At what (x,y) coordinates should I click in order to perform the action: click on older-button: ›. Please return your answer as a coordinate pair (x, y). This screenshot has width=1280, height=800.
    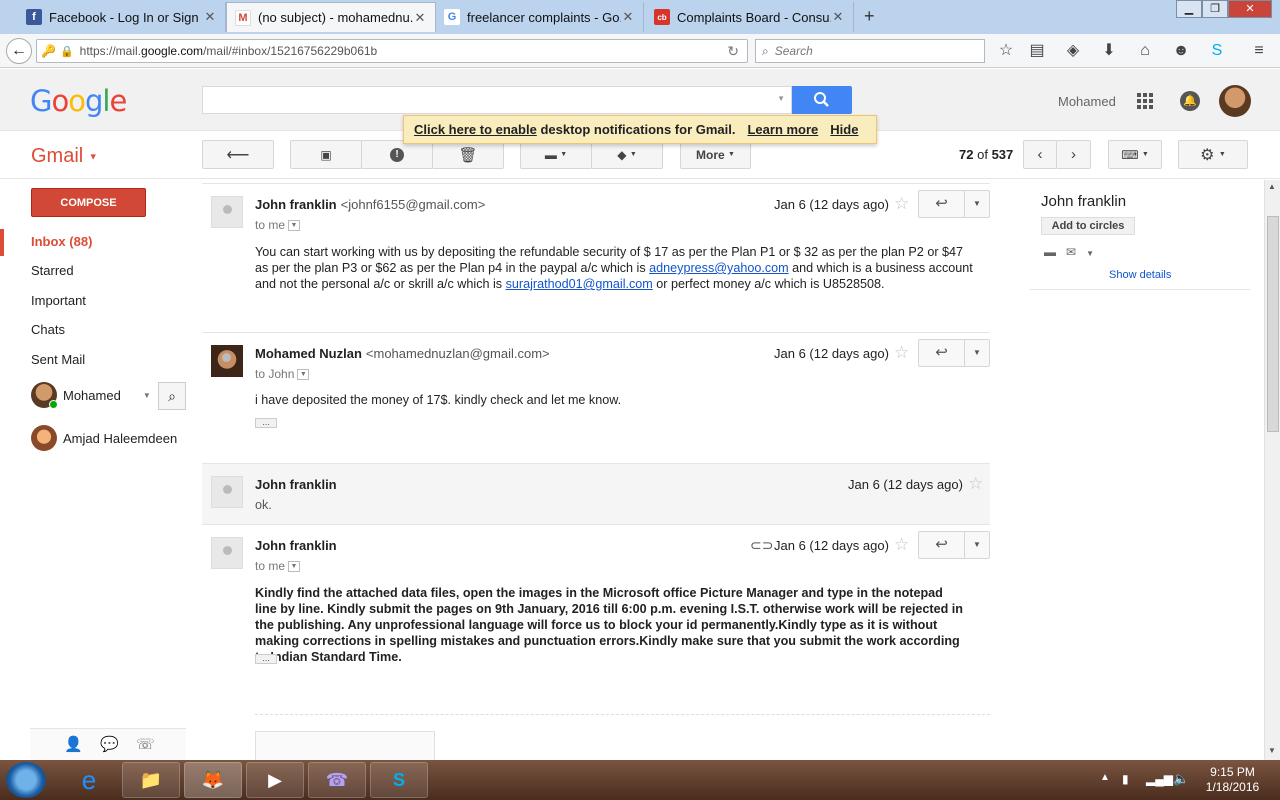
    Looking at the image, I should click on (1073, 154).